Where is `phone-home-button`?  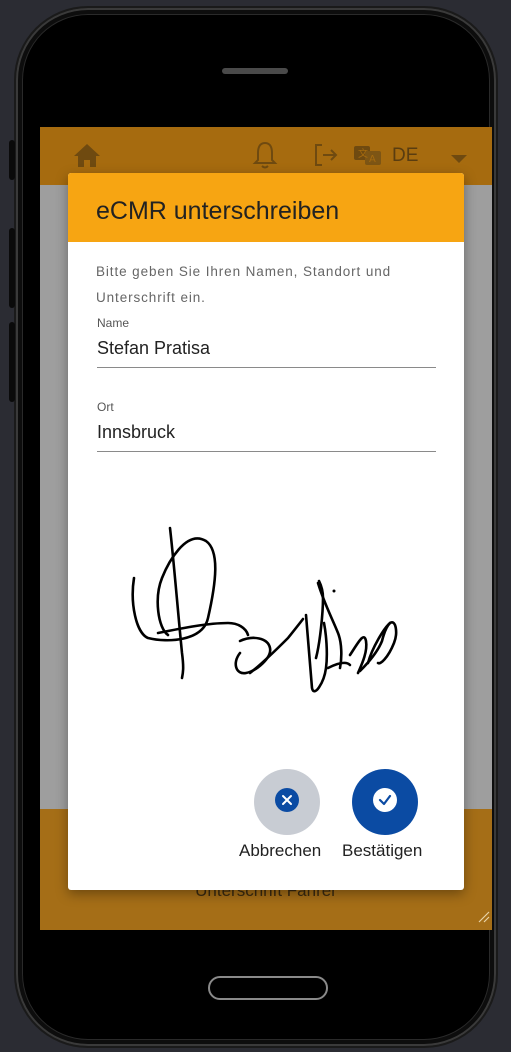 phone-home-button is located at coordinates (268, 988).